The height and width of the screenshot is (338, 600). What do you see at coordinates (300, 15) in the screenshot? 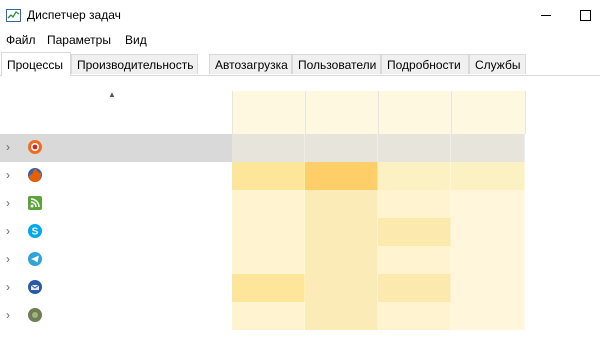
I see `title-bar: Диспетчер задач` at bounding box center [300, 15].